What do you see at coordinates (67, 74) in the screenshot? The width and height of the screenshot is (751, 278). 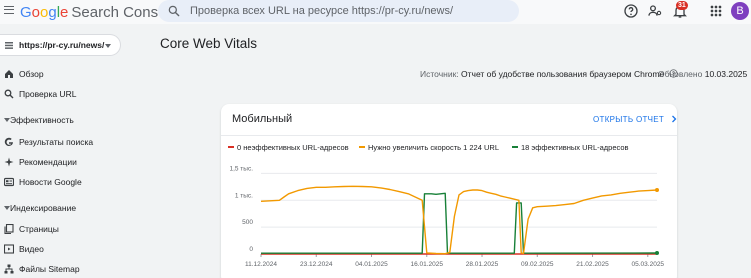 I see `sidebar-item-overview: Обзор` at bounding box center [67, 74].